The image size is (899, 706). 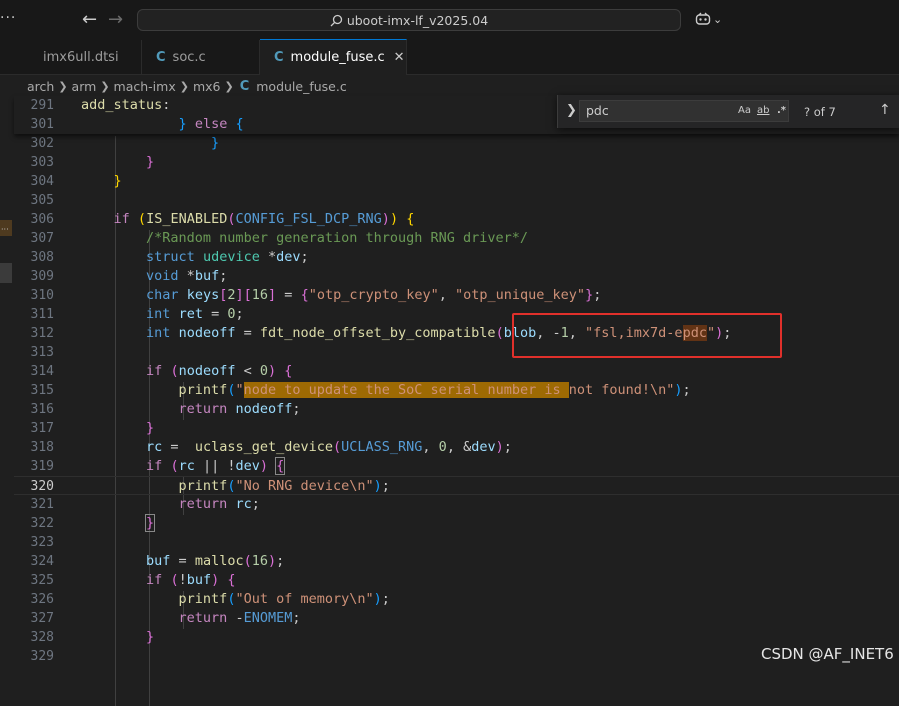 What do you see at coordinates (647, 335) in the screenshot?
I see `annotation-box` at bounding box center [647, 335].